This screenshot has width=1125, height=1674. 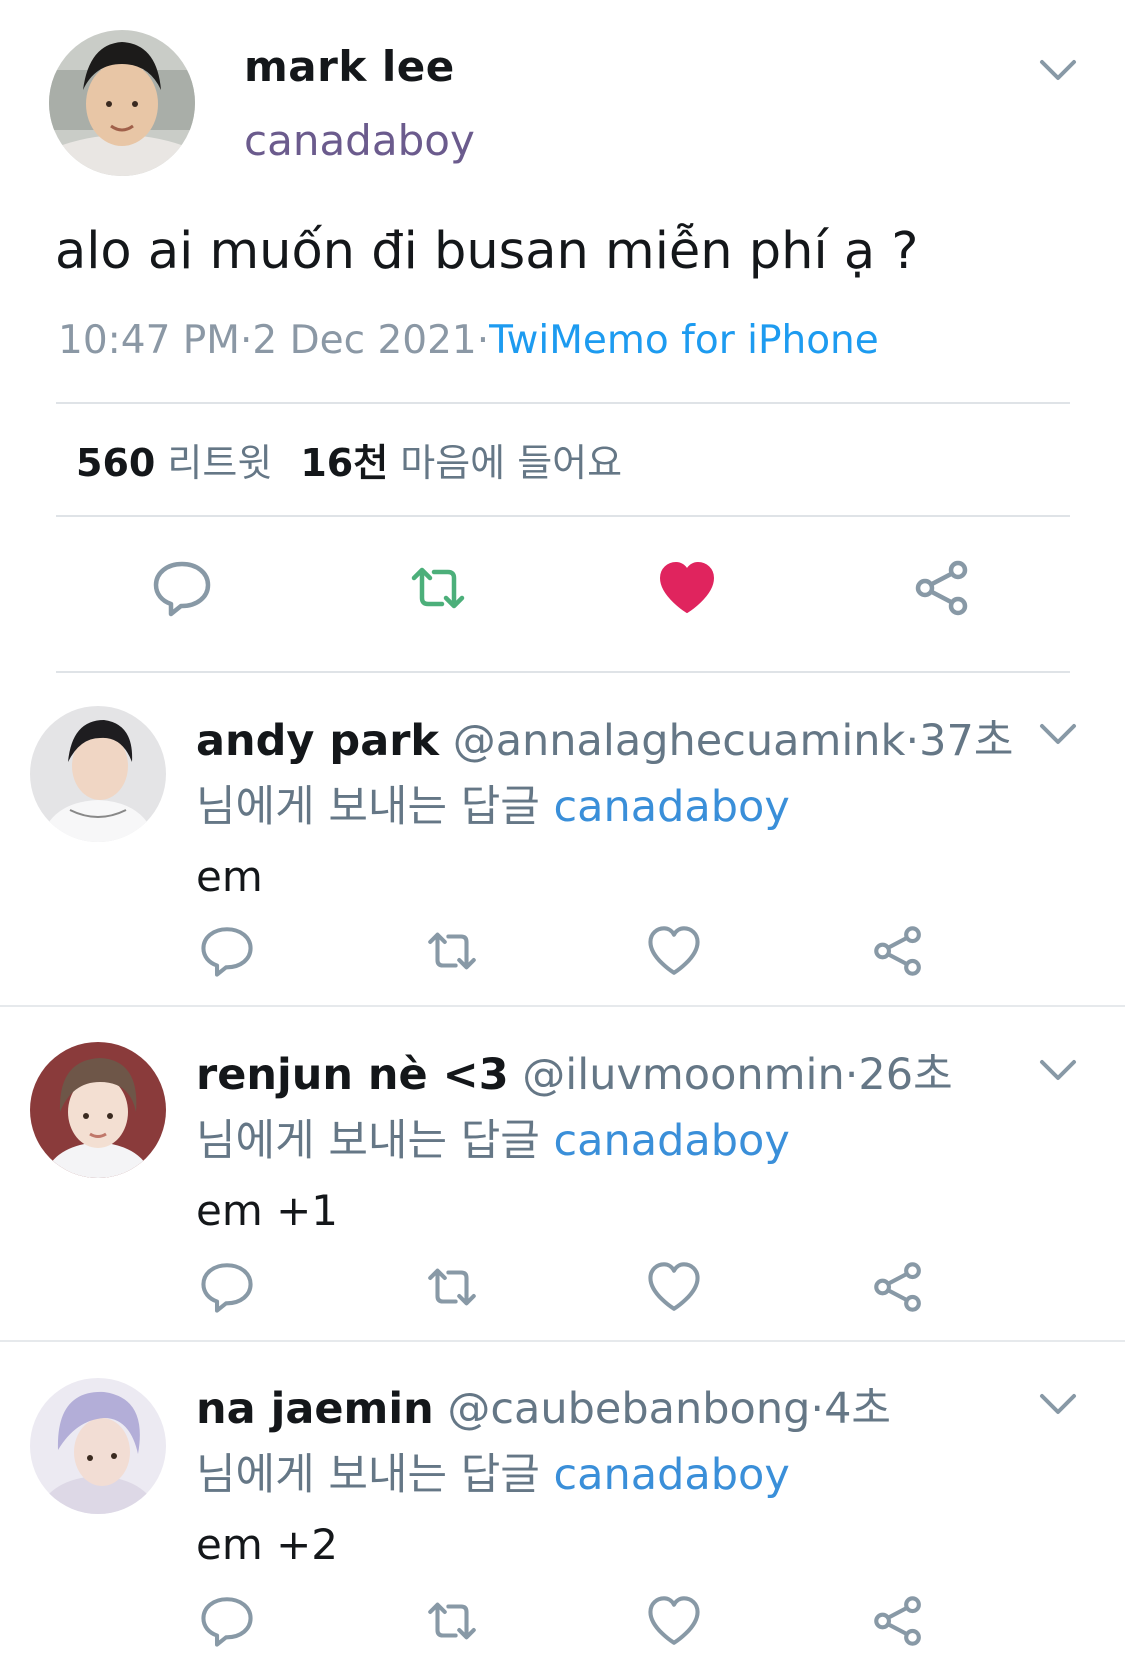 What do you see at coordinates (684, 340) in the screenshot?
I see `tweet-source-link: TwiMemo for iPhone` at bounding box center [684, 340].